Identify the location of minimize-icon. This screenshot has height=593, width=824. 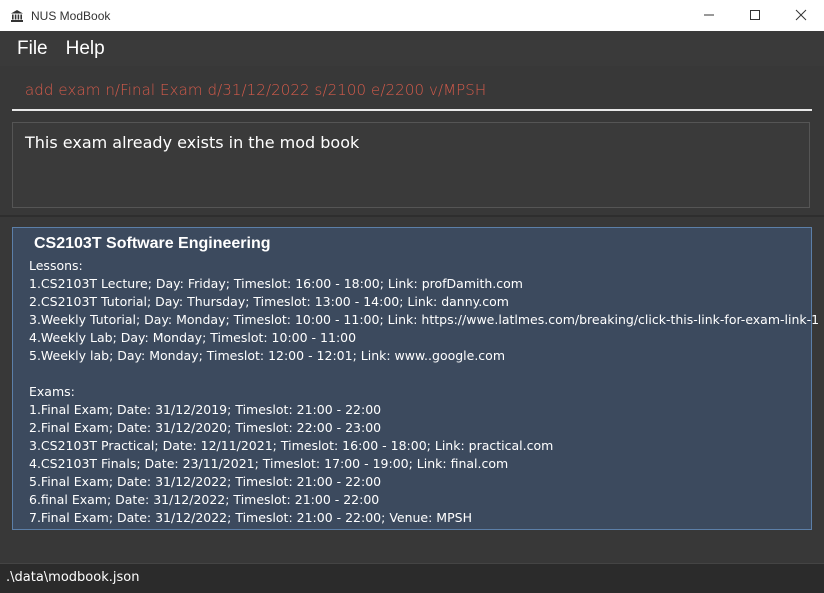
(709, 15).